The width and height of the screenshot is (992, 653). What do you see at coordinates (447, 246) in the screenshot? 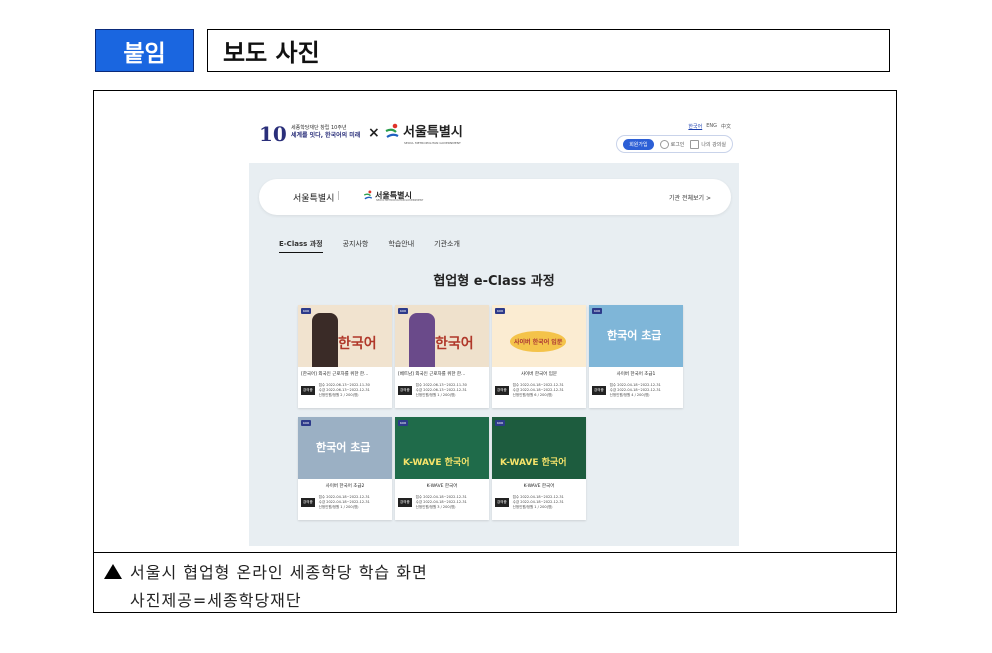
I see `tab-about: 기관소개` at bounding box center [447, 246].